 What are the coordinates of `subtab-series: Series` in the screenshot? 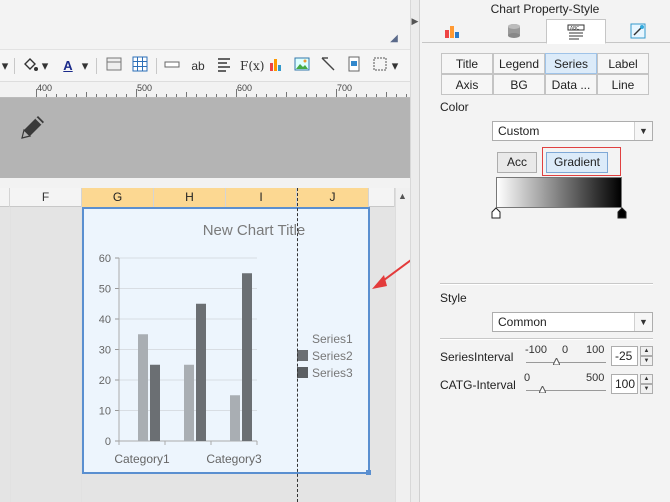 It's located at (571, 63).